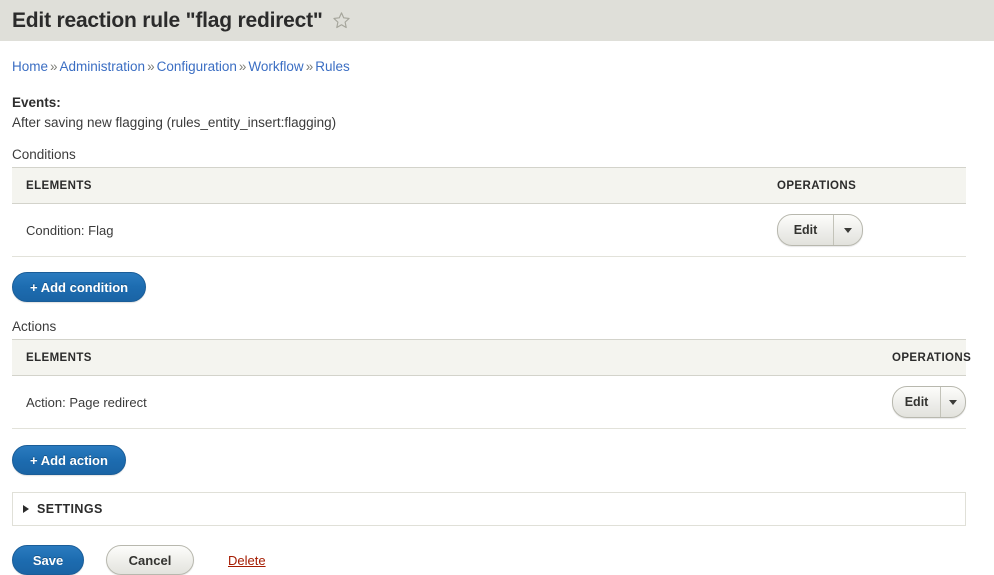 The width and height of the screenshot is (994, 575). Describe the element at coordinates (917, 402) in the screenshot. I see `action-edit-button: Edit` at that location.